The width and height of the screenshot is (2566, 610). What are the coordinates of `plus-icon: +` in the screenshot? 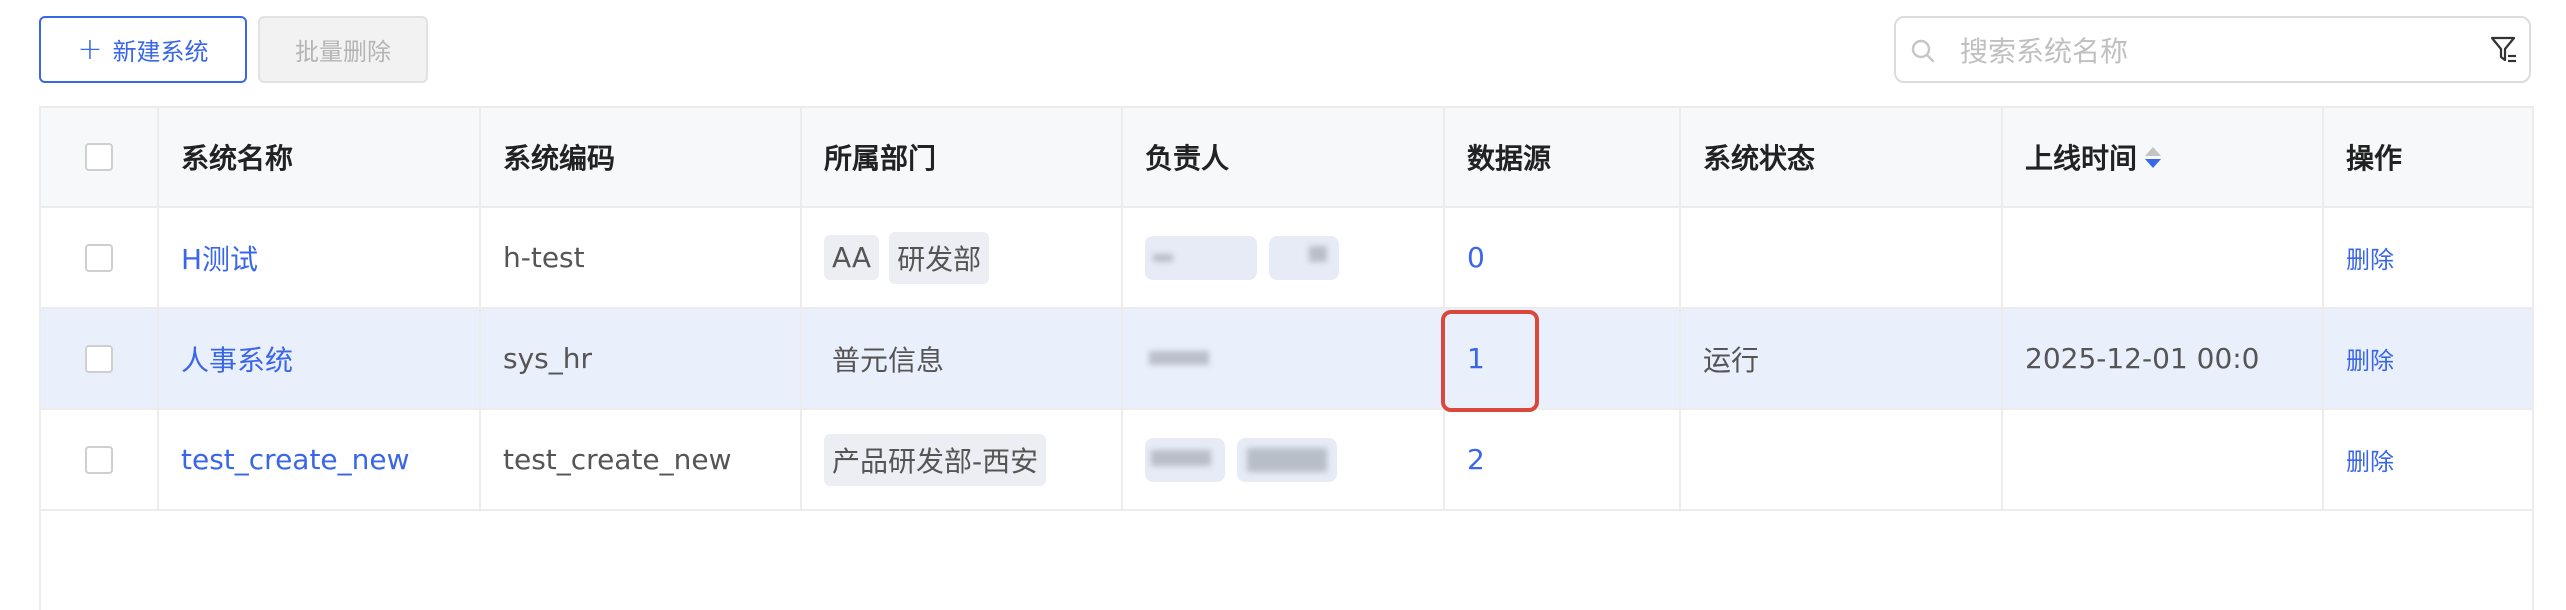 It's located at (90, 49).